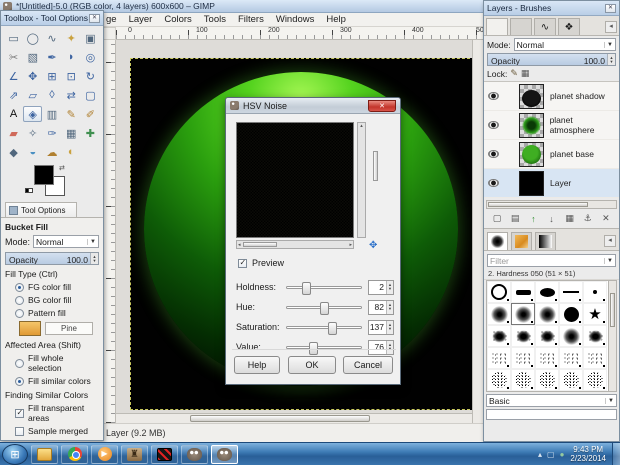 This screenshot has height=465, width=620. Describe the element at coordinates (30, 328) in the screenshot. I see `pattern-swatch` at that location.